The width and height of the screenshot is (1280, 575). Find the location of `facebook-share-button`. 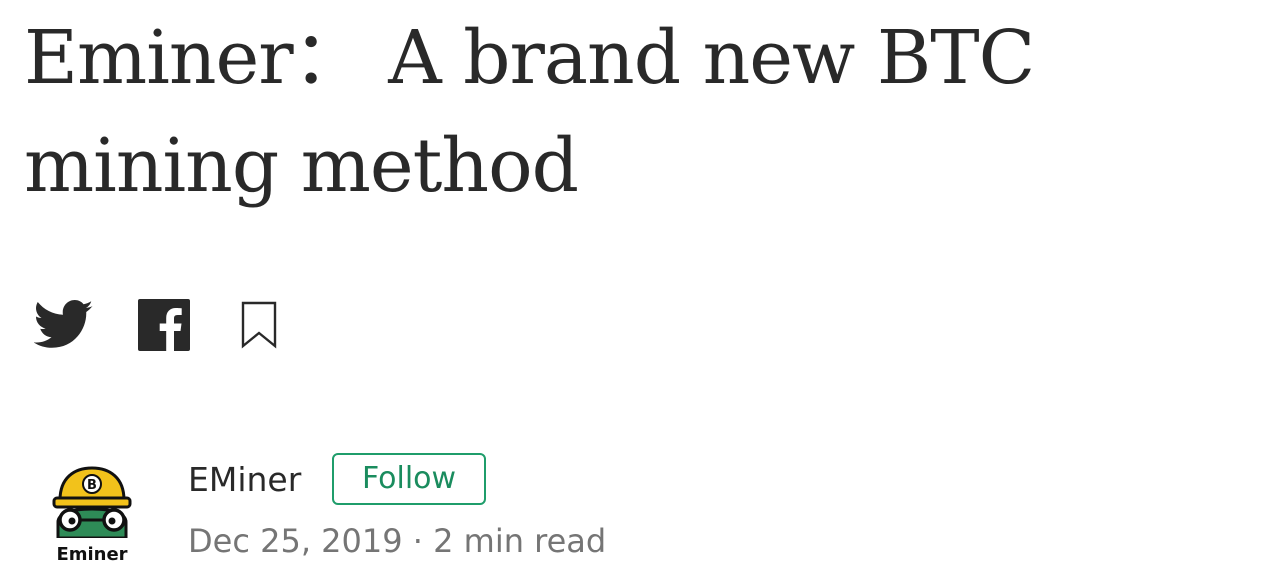

facebook-share-button is located at coordinates (164, 325).